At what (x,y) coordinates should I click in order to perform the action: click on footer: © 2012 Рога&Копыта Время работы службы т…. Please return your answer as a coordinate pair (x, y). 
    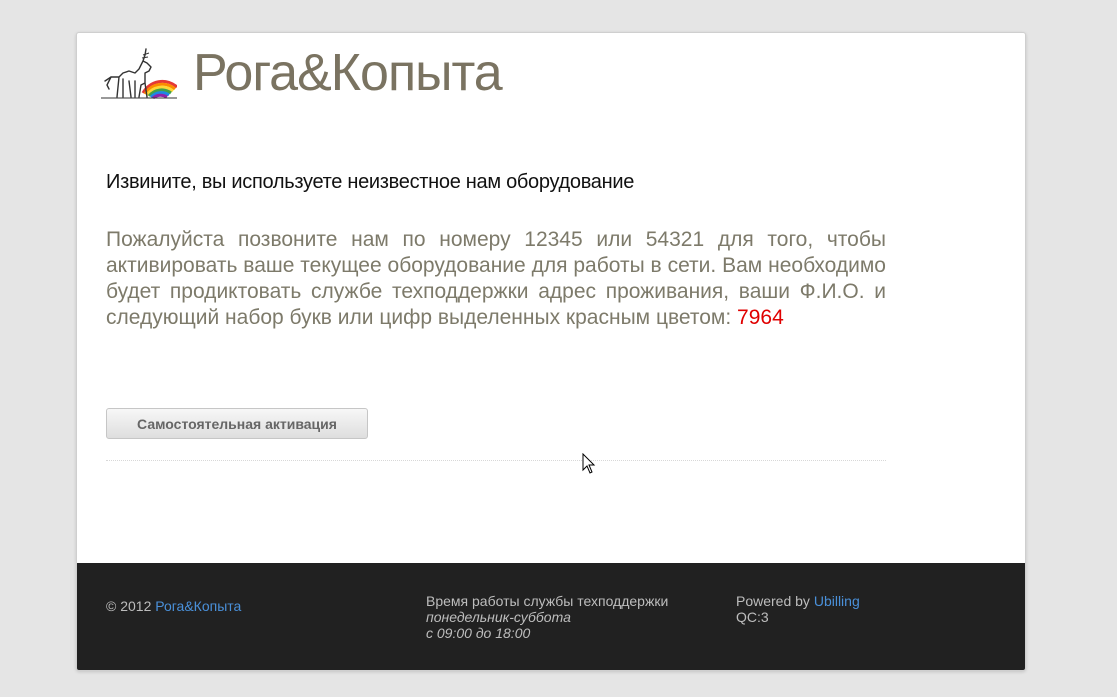
    Looking at the image, I should click on (551, 616).